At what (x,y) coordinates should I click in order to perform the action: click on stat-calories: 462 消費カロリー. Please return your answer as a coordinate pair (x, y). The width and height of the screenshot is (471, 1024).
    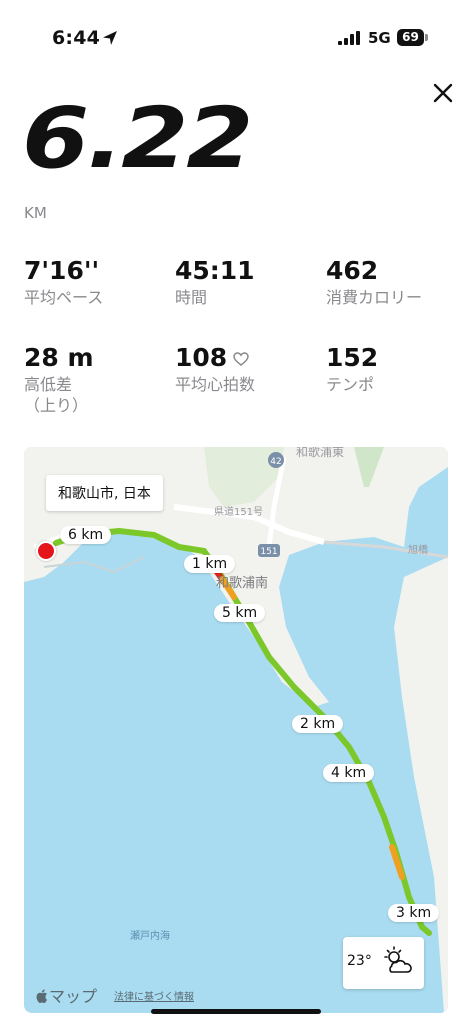
    Looking at the image, I should click on (374, 282).